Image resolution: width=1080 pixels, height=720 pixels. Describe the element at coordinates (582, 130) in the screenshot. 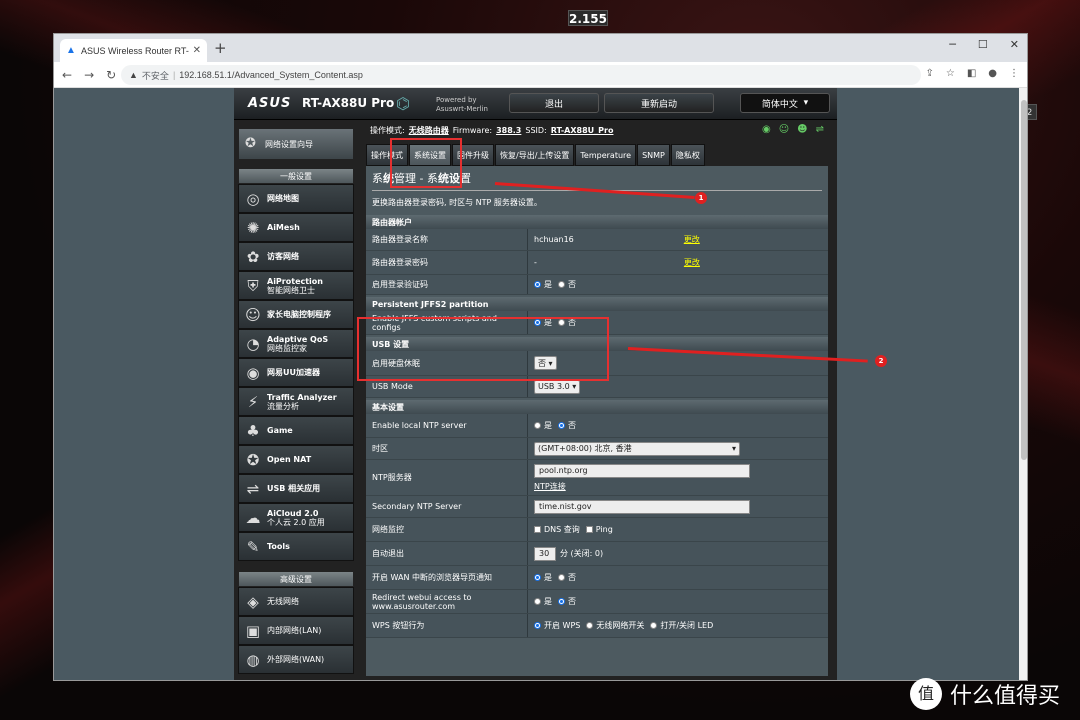

I see `ssid-link: RT-AX88U_Pro` at that location.